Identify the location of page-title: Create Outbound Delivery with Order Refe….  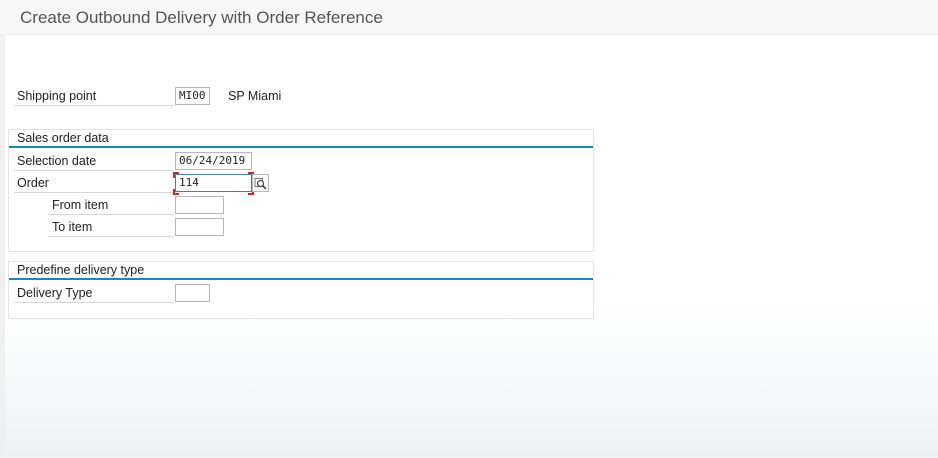
(201, 17).